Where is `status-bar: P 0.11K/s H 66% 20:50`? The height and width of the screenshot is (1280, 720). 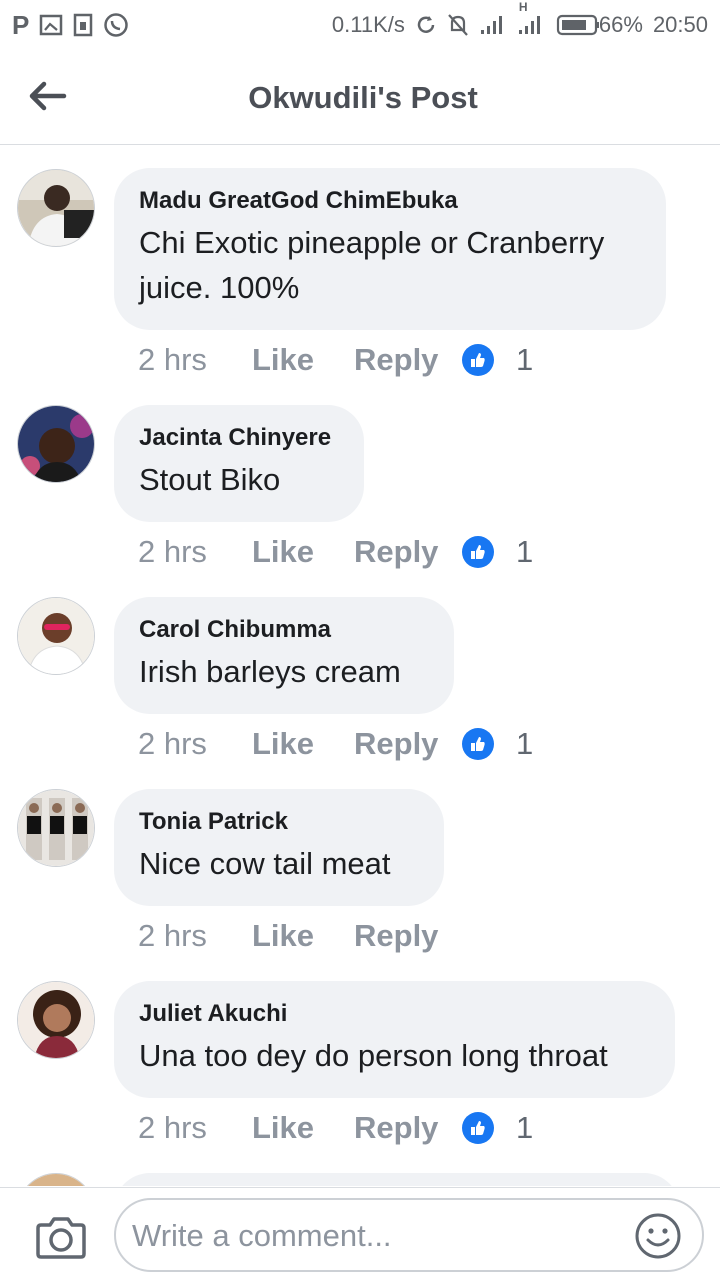
status-bar: P 0.11K/s H 66% 20:50 is located at coordinates (360, 25).